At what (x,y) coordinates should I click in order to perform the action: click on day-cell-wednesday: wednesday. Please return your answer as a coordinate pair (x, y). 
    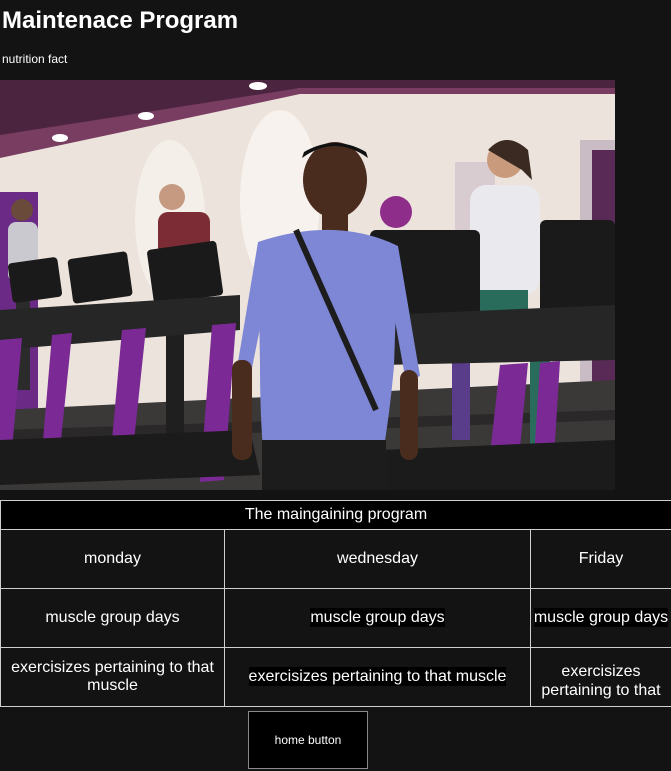
    Looking at the image, I should click on (377, 559).